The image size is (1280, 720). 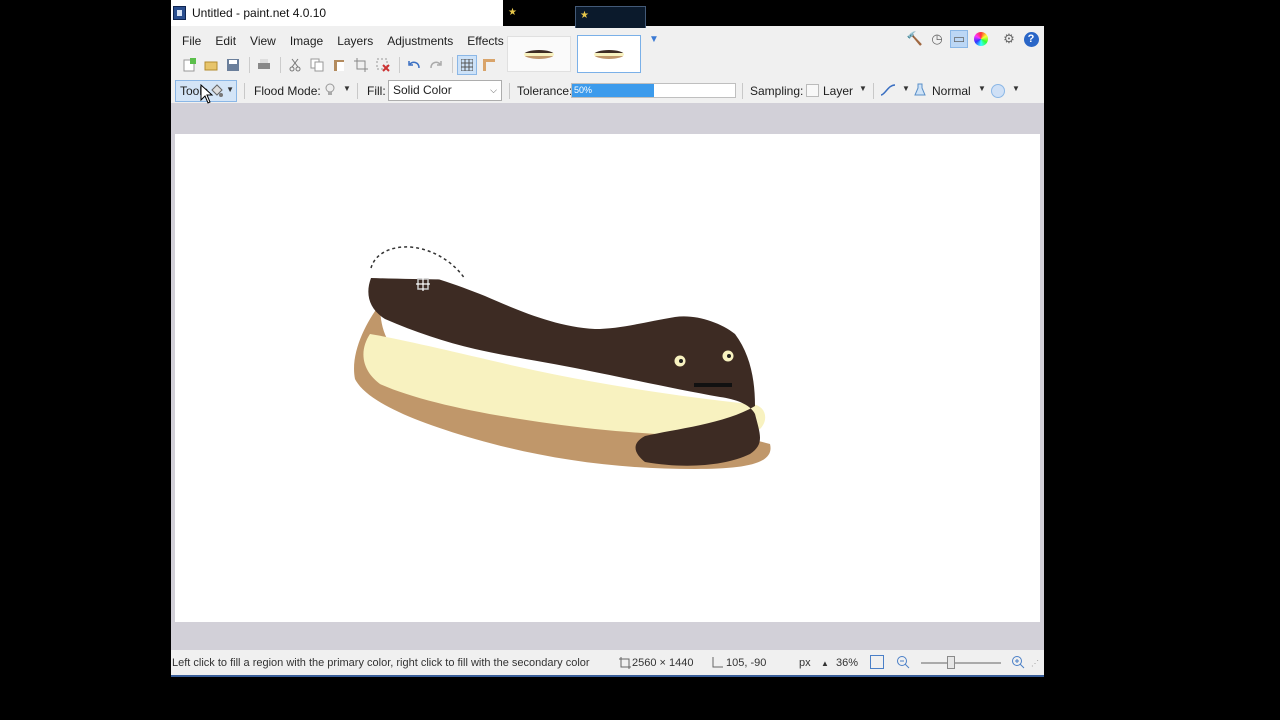 I want to click on open-icon, so click(x=211, y=65).